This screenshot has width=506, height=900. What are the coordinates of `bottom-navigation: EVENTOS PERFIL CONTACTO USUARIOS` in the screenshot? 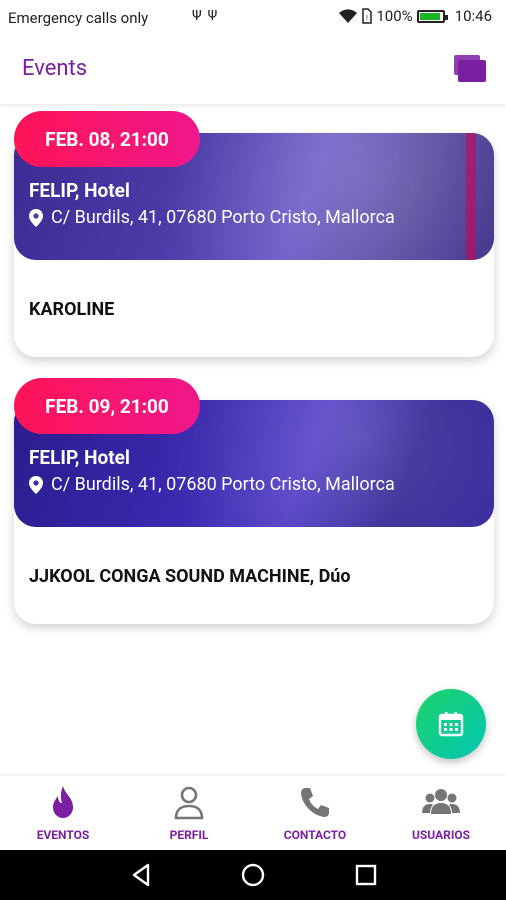 It's located at (253, 813).